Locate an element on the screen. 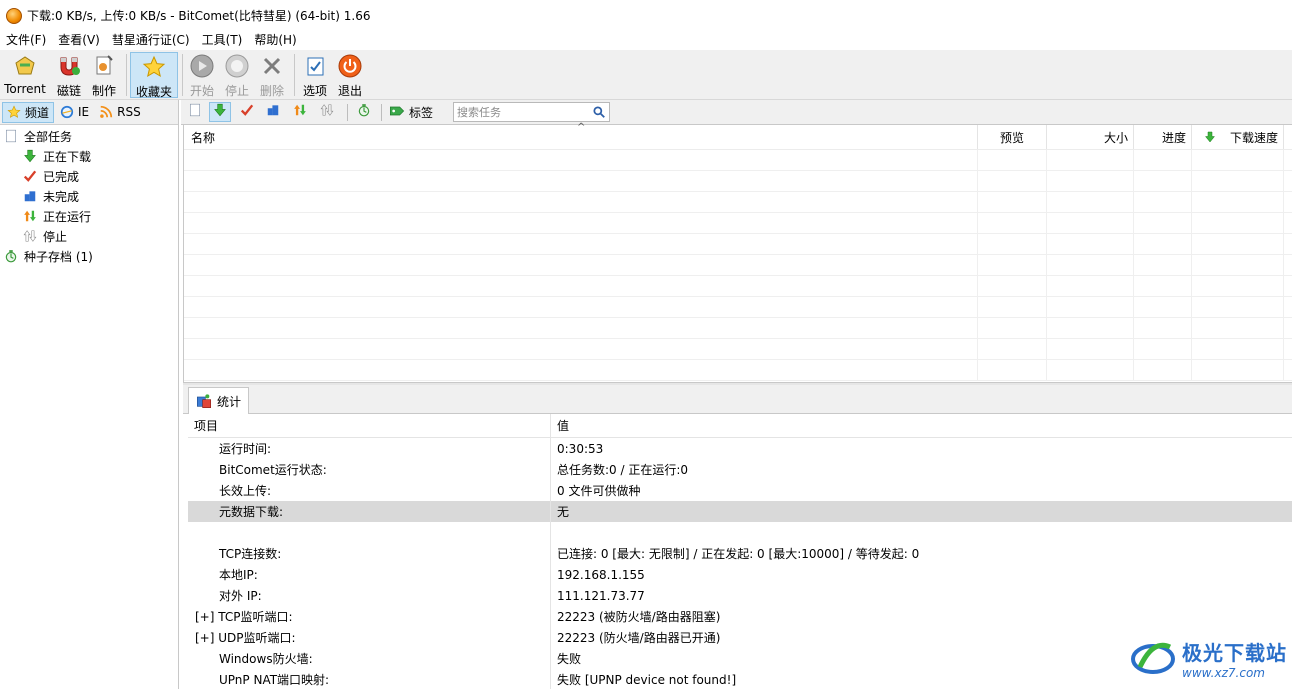 This screenshot has height=689, width=1292. stat-row-tcp-port: [+] TCP监听端口: 22223 (被防火墙/路由器阻塞) is located at coordinates (740, 616).